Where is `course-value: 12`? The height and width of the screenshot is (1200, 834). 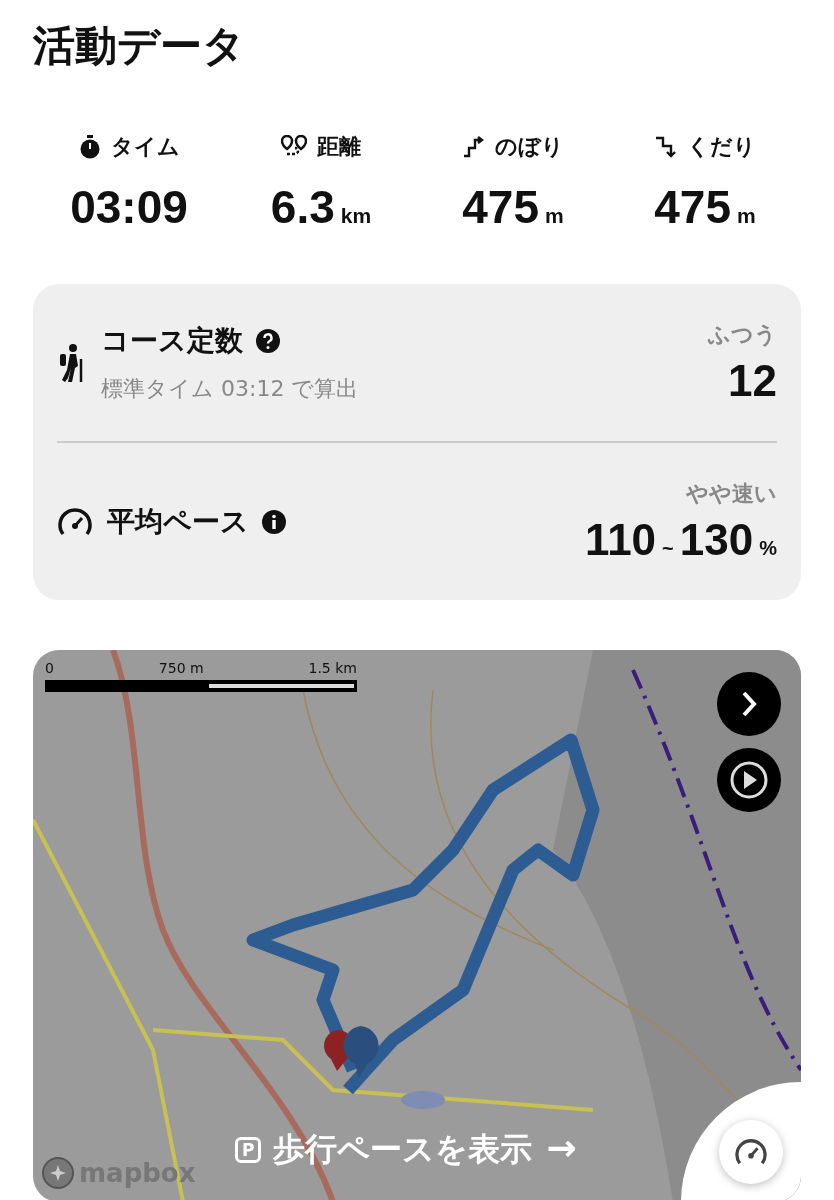 course-value: 12 is located at coordinates (752, 380).